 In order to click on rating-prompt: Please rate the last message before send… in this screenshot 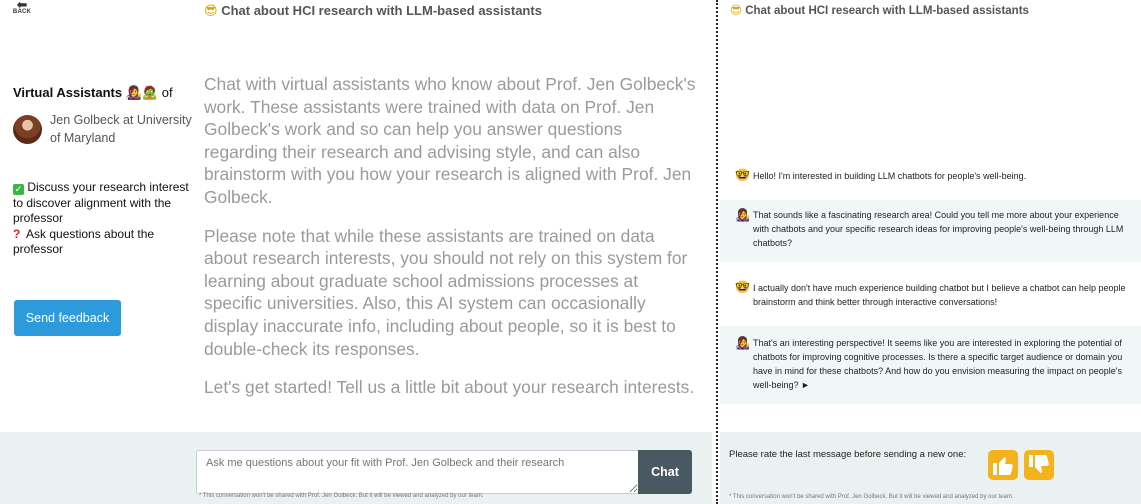, I will do `click(848, 454)`.